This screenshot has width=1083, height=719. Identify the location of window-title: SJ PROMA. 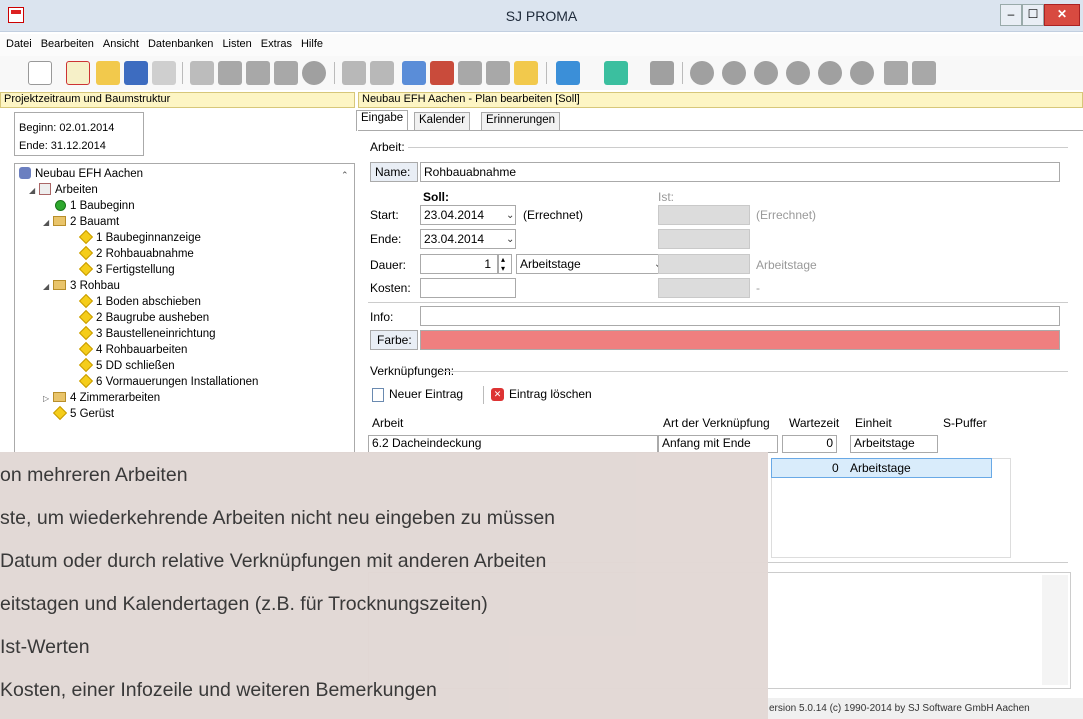
(541, 16).